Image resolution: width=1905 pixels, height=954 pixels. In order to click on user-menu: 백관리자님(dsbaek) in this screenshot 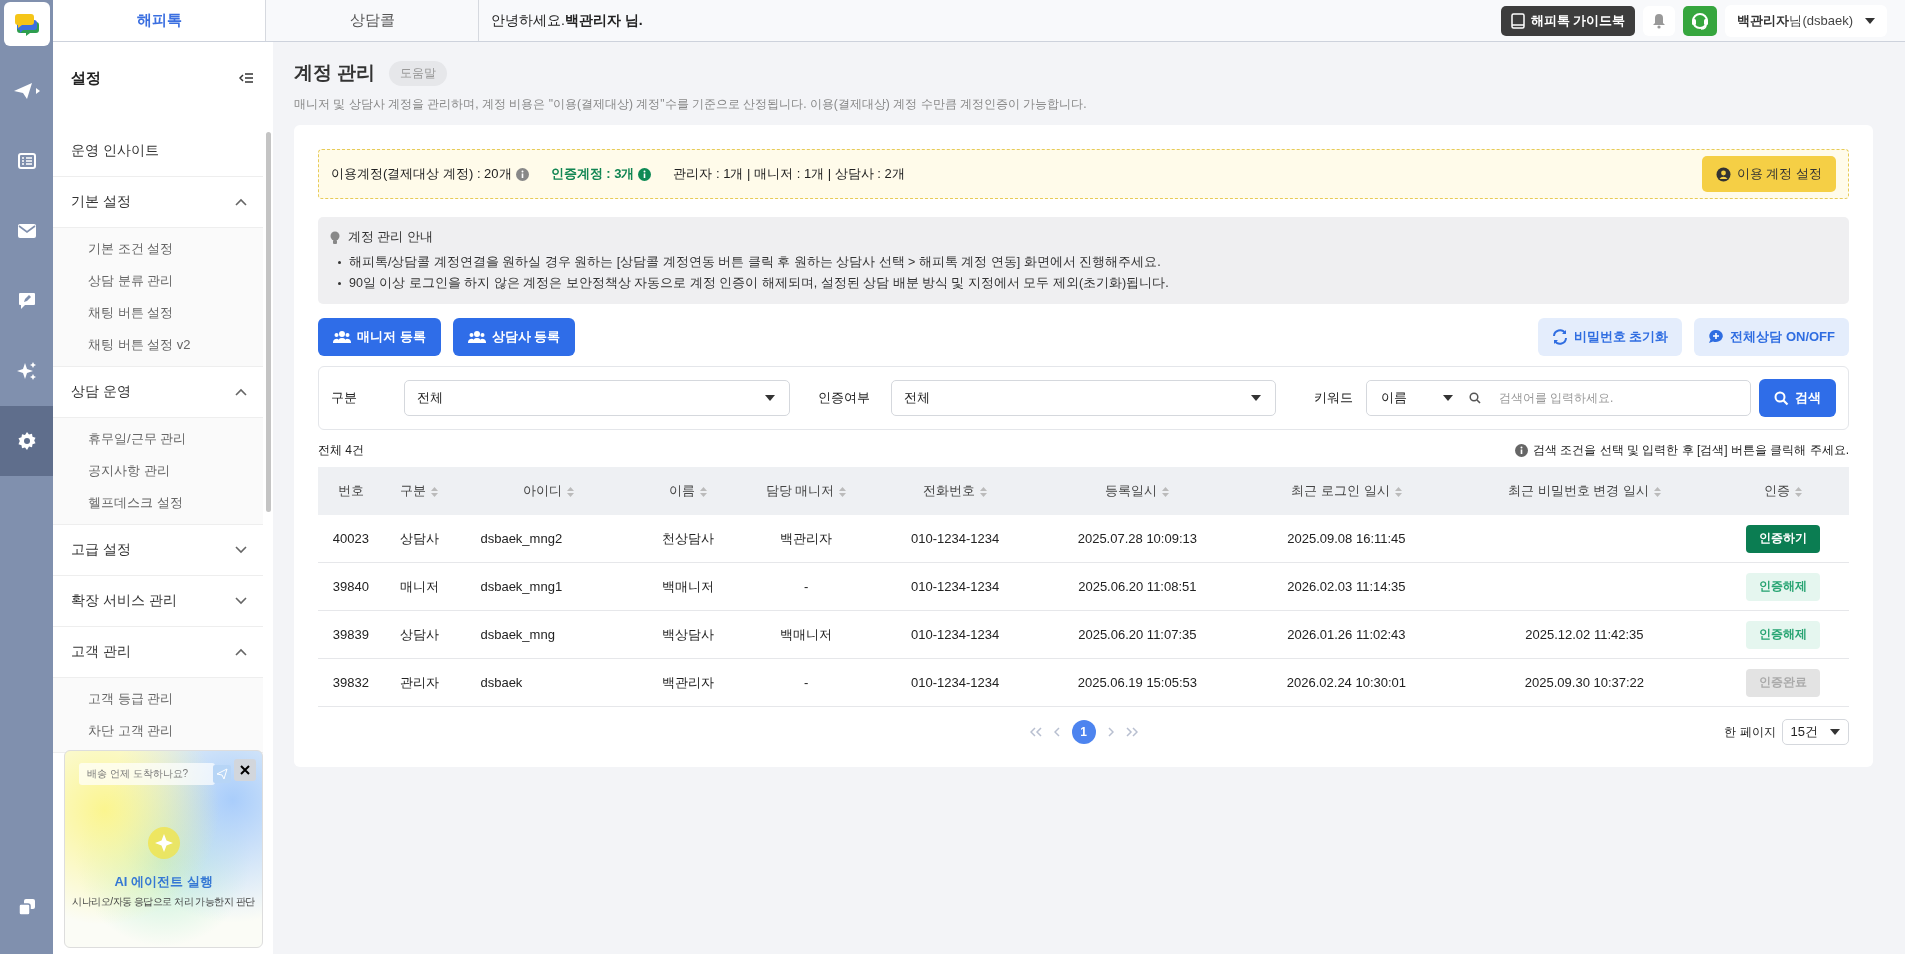, I will do `click(1806, 20)`.